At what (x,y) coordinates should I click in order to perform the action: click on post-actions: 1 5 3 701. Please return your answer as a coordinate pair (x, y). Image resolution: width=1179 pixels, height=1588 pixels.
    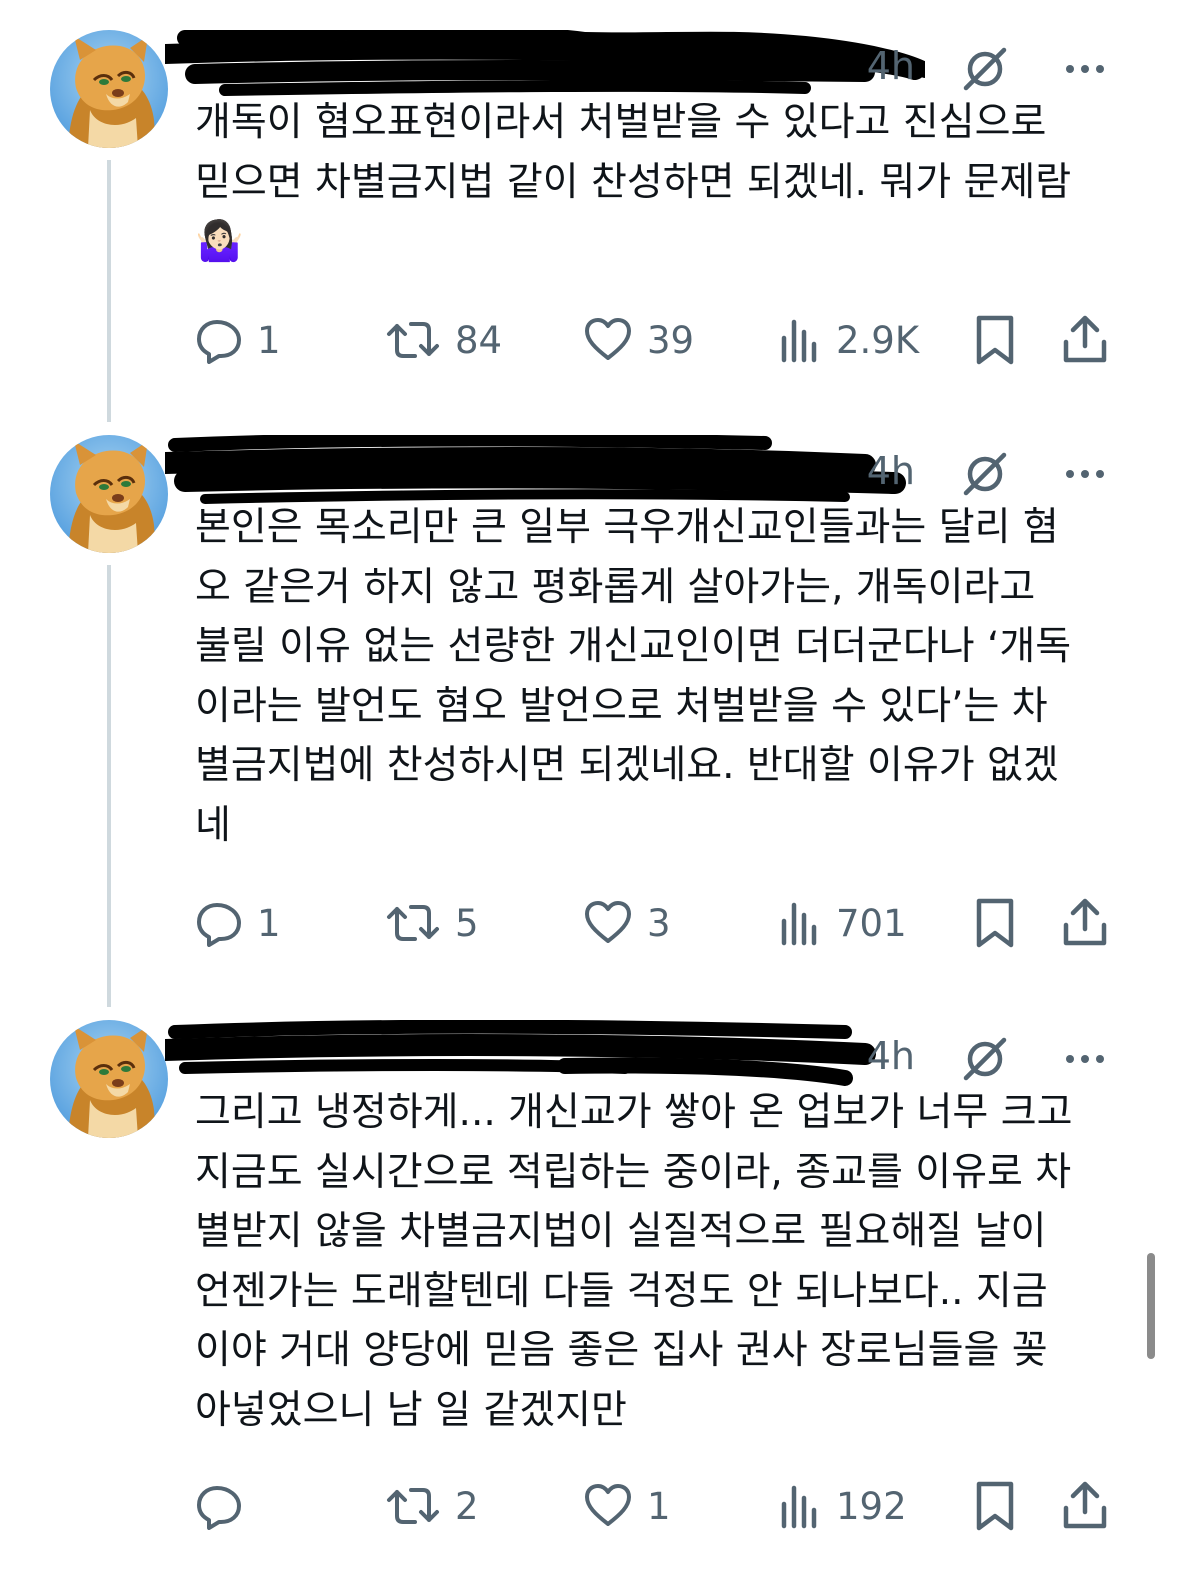
    Looking at the image, I should click on (655, 923).